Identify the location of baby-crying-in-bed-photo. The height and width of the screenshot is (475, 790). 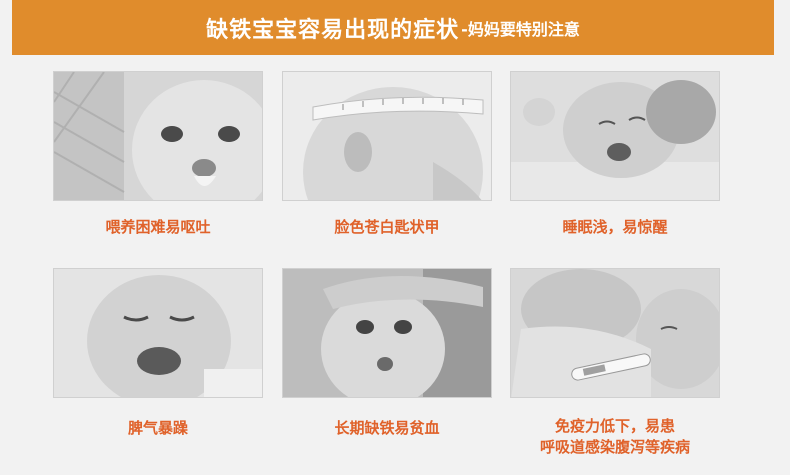
(615, 136).